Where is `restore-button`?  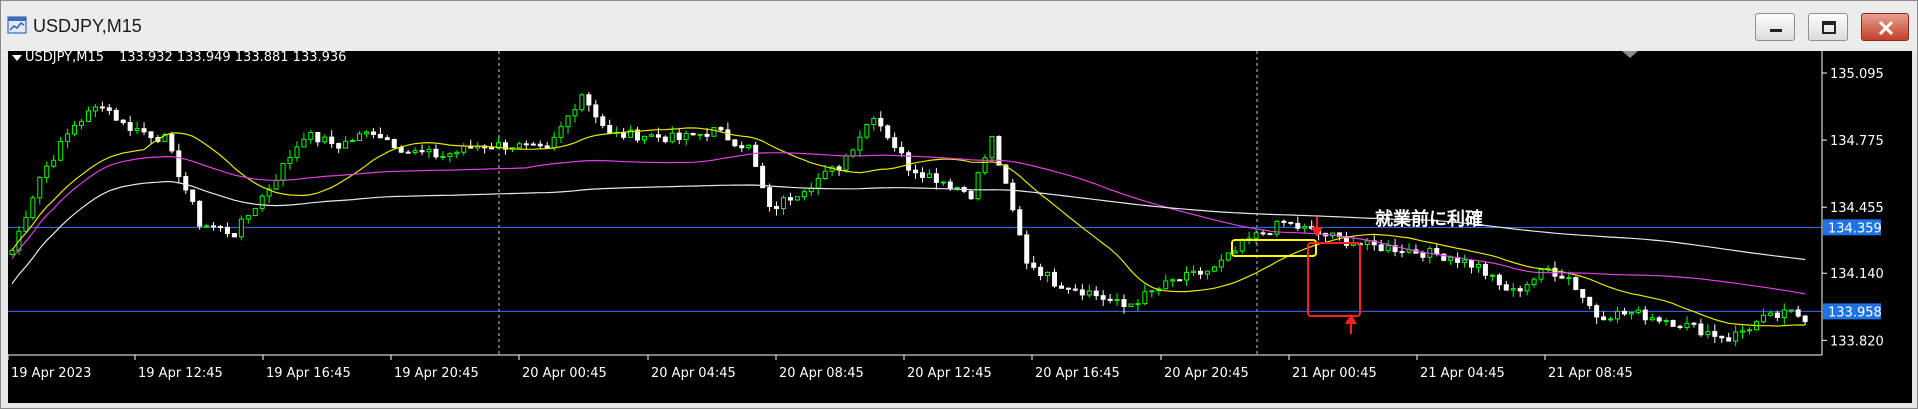
restore-button is located at coordinates (1828, 27).